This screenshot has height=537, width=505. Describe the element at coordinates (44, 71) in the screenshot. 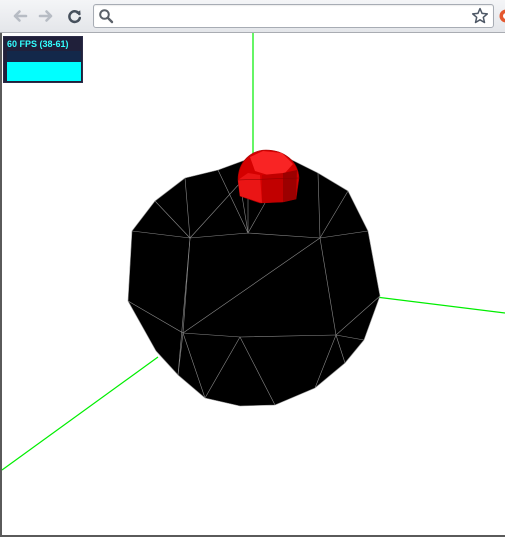

I see `fps-graph-bar` at that location.